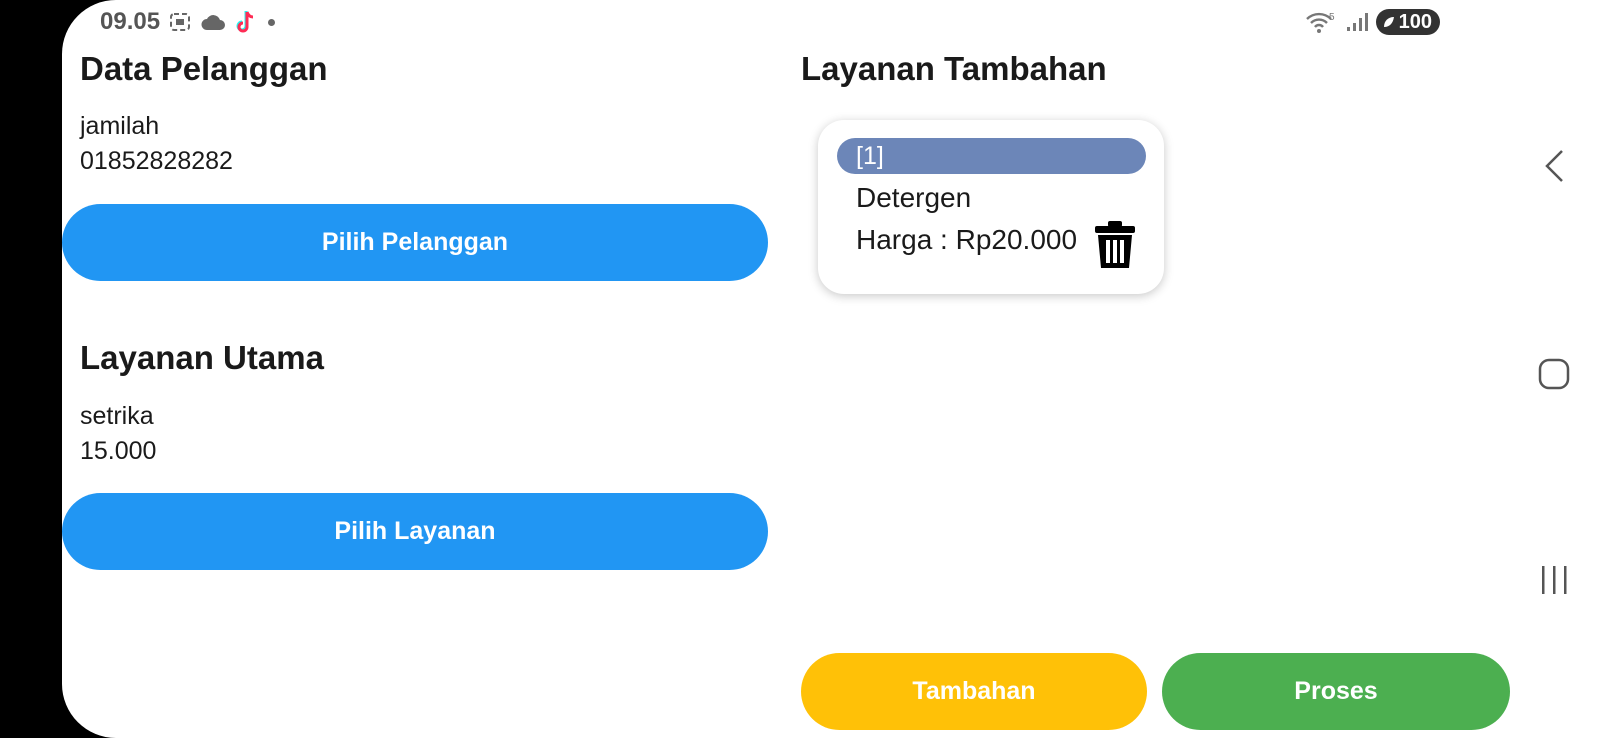 Image resolution: width=1600 pixels, height=738 pixels. I want to click on customer-section-title: Data Pelanggan, so click(204, 68).